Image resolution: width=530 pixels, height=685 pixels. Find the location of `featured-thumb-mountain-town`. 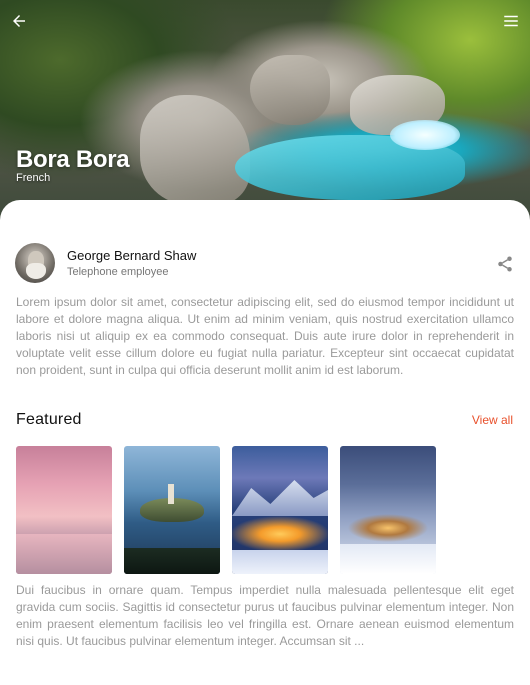

featured-thumb-mountain-town is located at coordinates (280, 510).